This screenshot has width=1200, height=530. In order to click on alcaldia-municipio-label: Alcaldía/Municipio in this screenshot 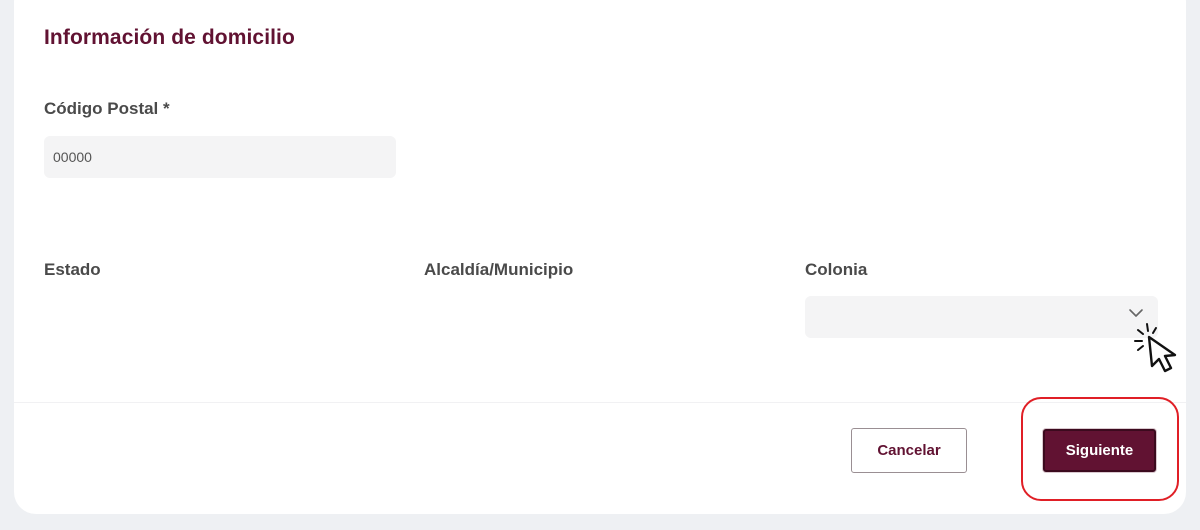, I will do `click(499, 269)`.